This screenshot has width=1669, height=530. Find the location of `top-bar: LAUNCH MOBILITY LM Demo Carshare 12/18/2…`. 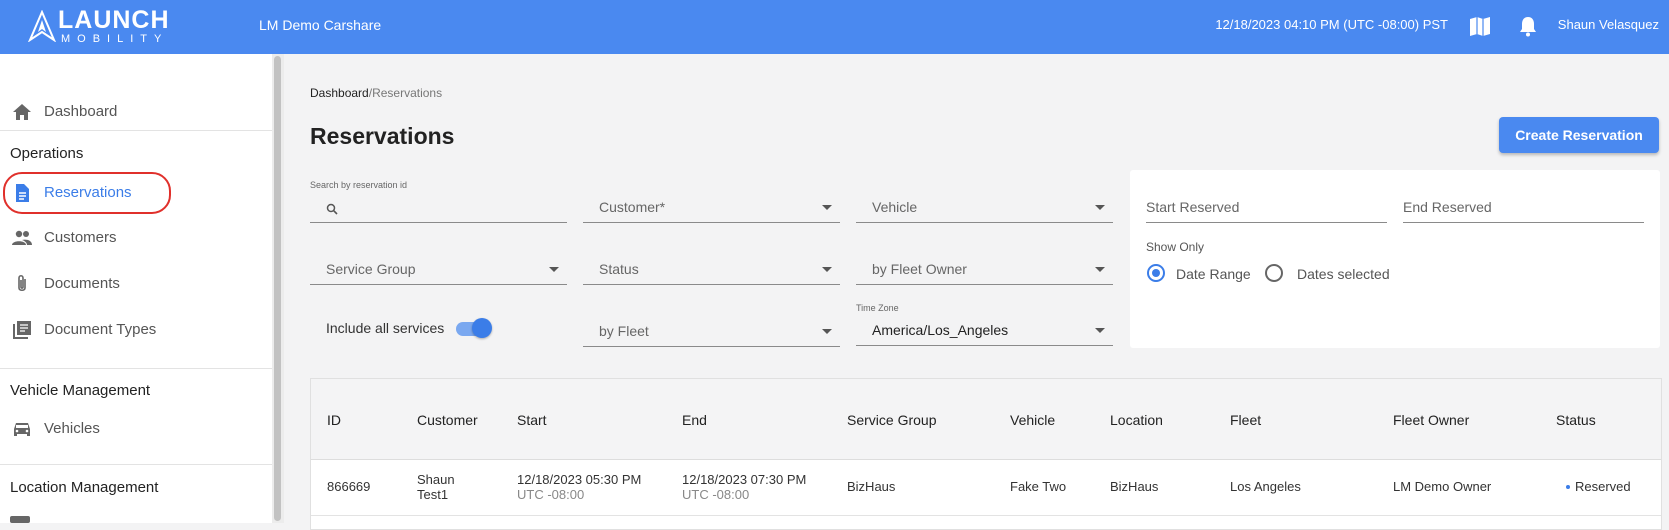

top-bar: LAUNCH MOBILITY LM Demo Carshare 12/18/2… is located at coordinates (834, 27).